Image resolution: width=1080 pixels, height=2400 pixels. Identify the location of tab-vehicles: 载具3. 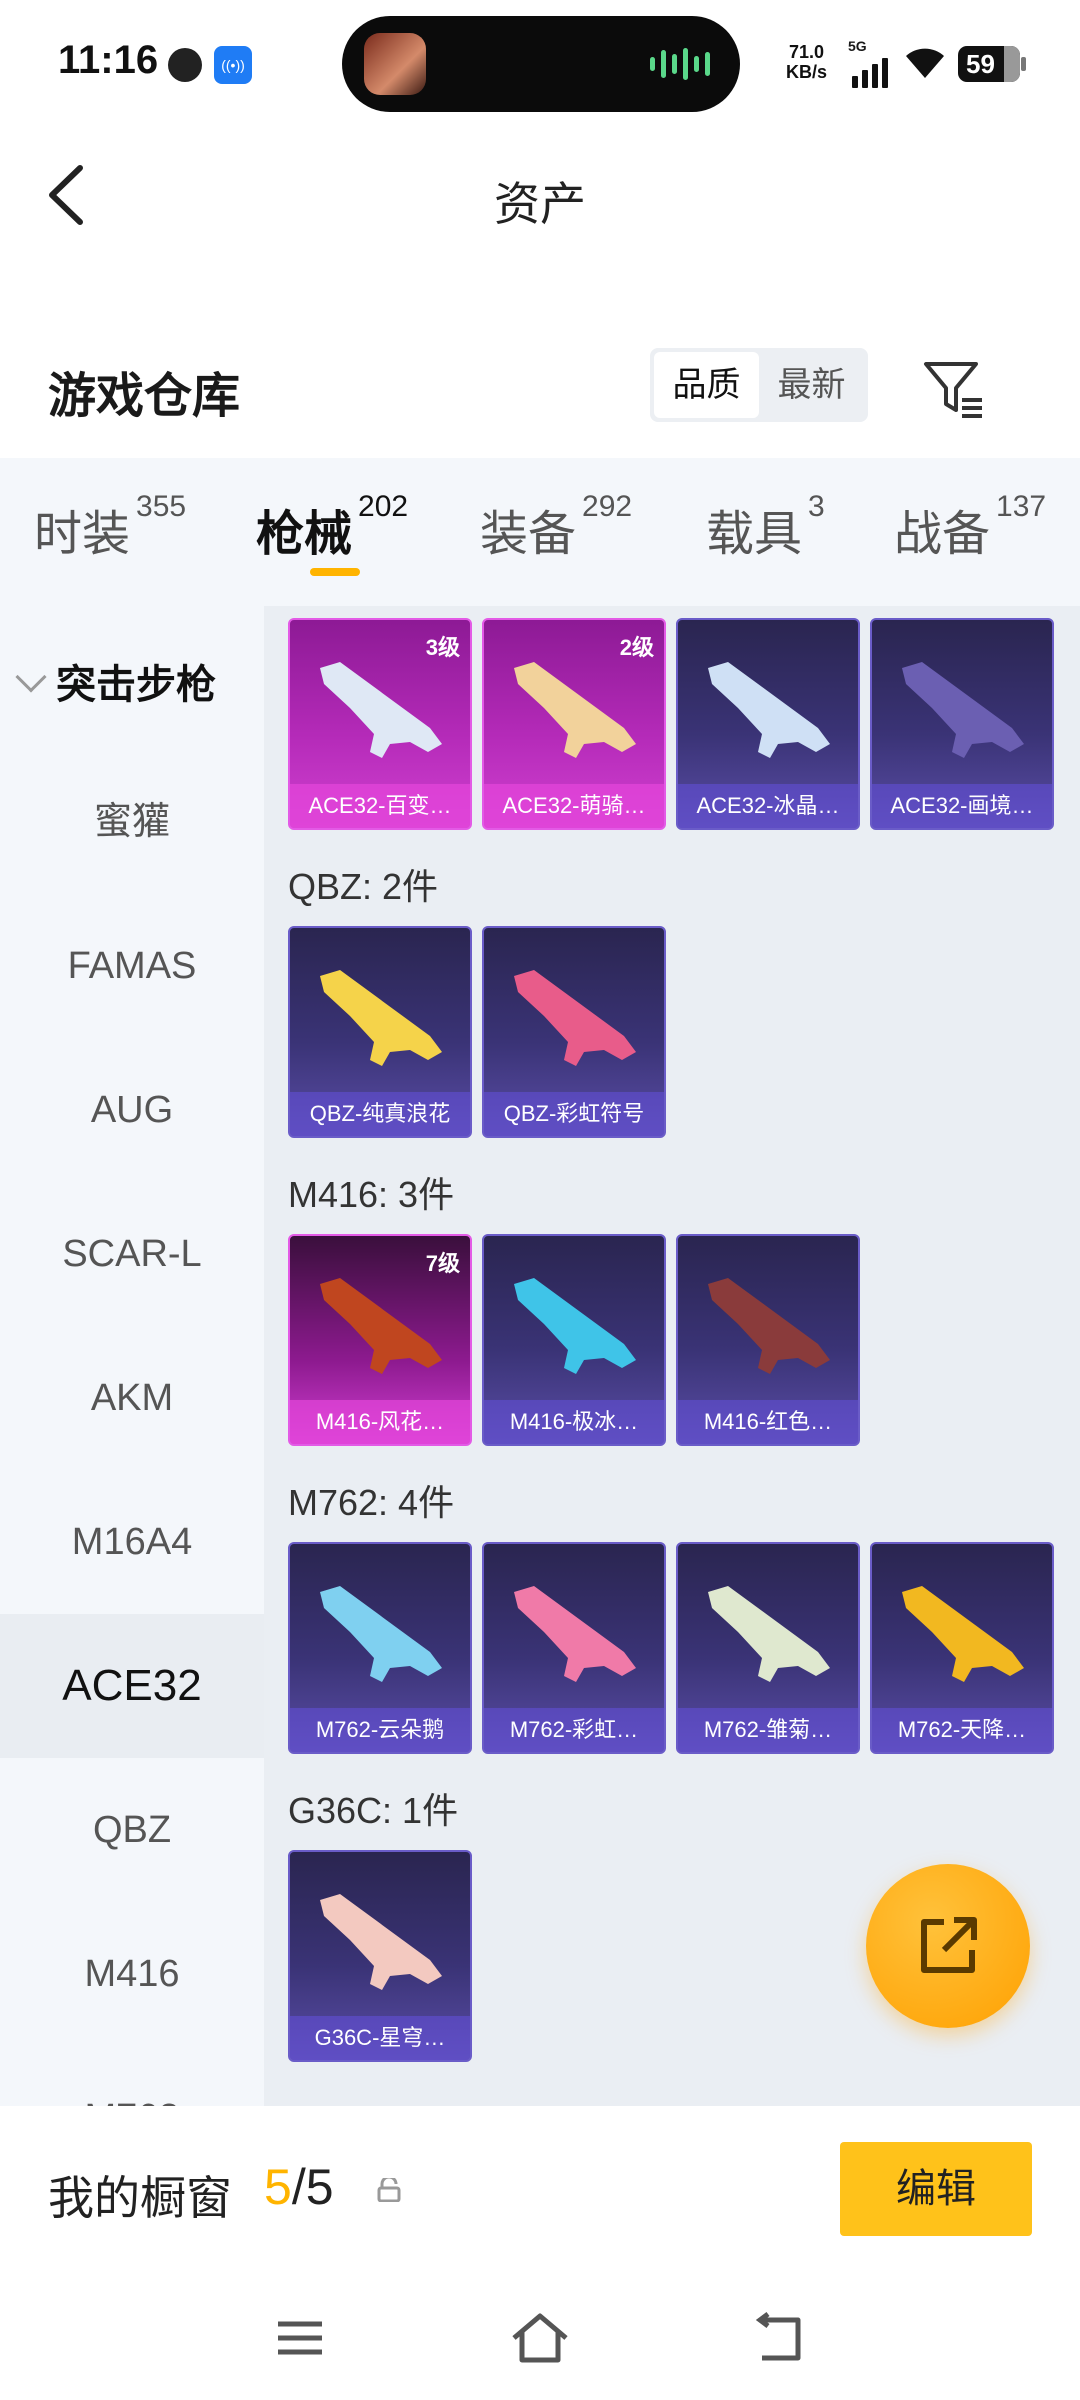
(765, 527).